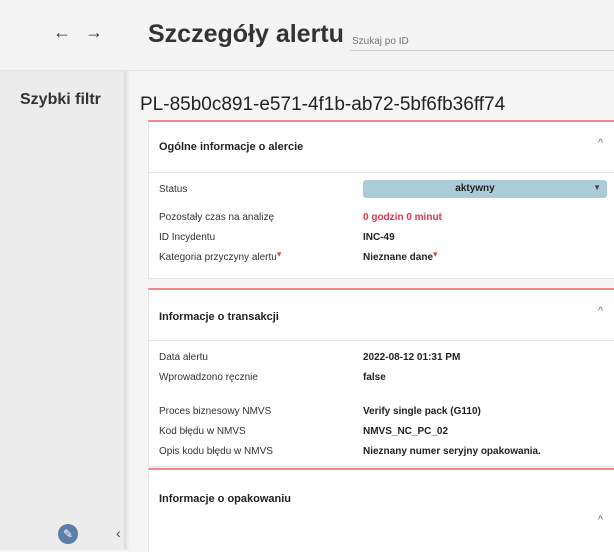 Image resolution: width=614 pixels, height=552 pixels. What do you see at coordinates (225, 499) in the screenshot?
I see `package-info-card-title: Informacje o opakowaniu` at bounding box center [225, 499].